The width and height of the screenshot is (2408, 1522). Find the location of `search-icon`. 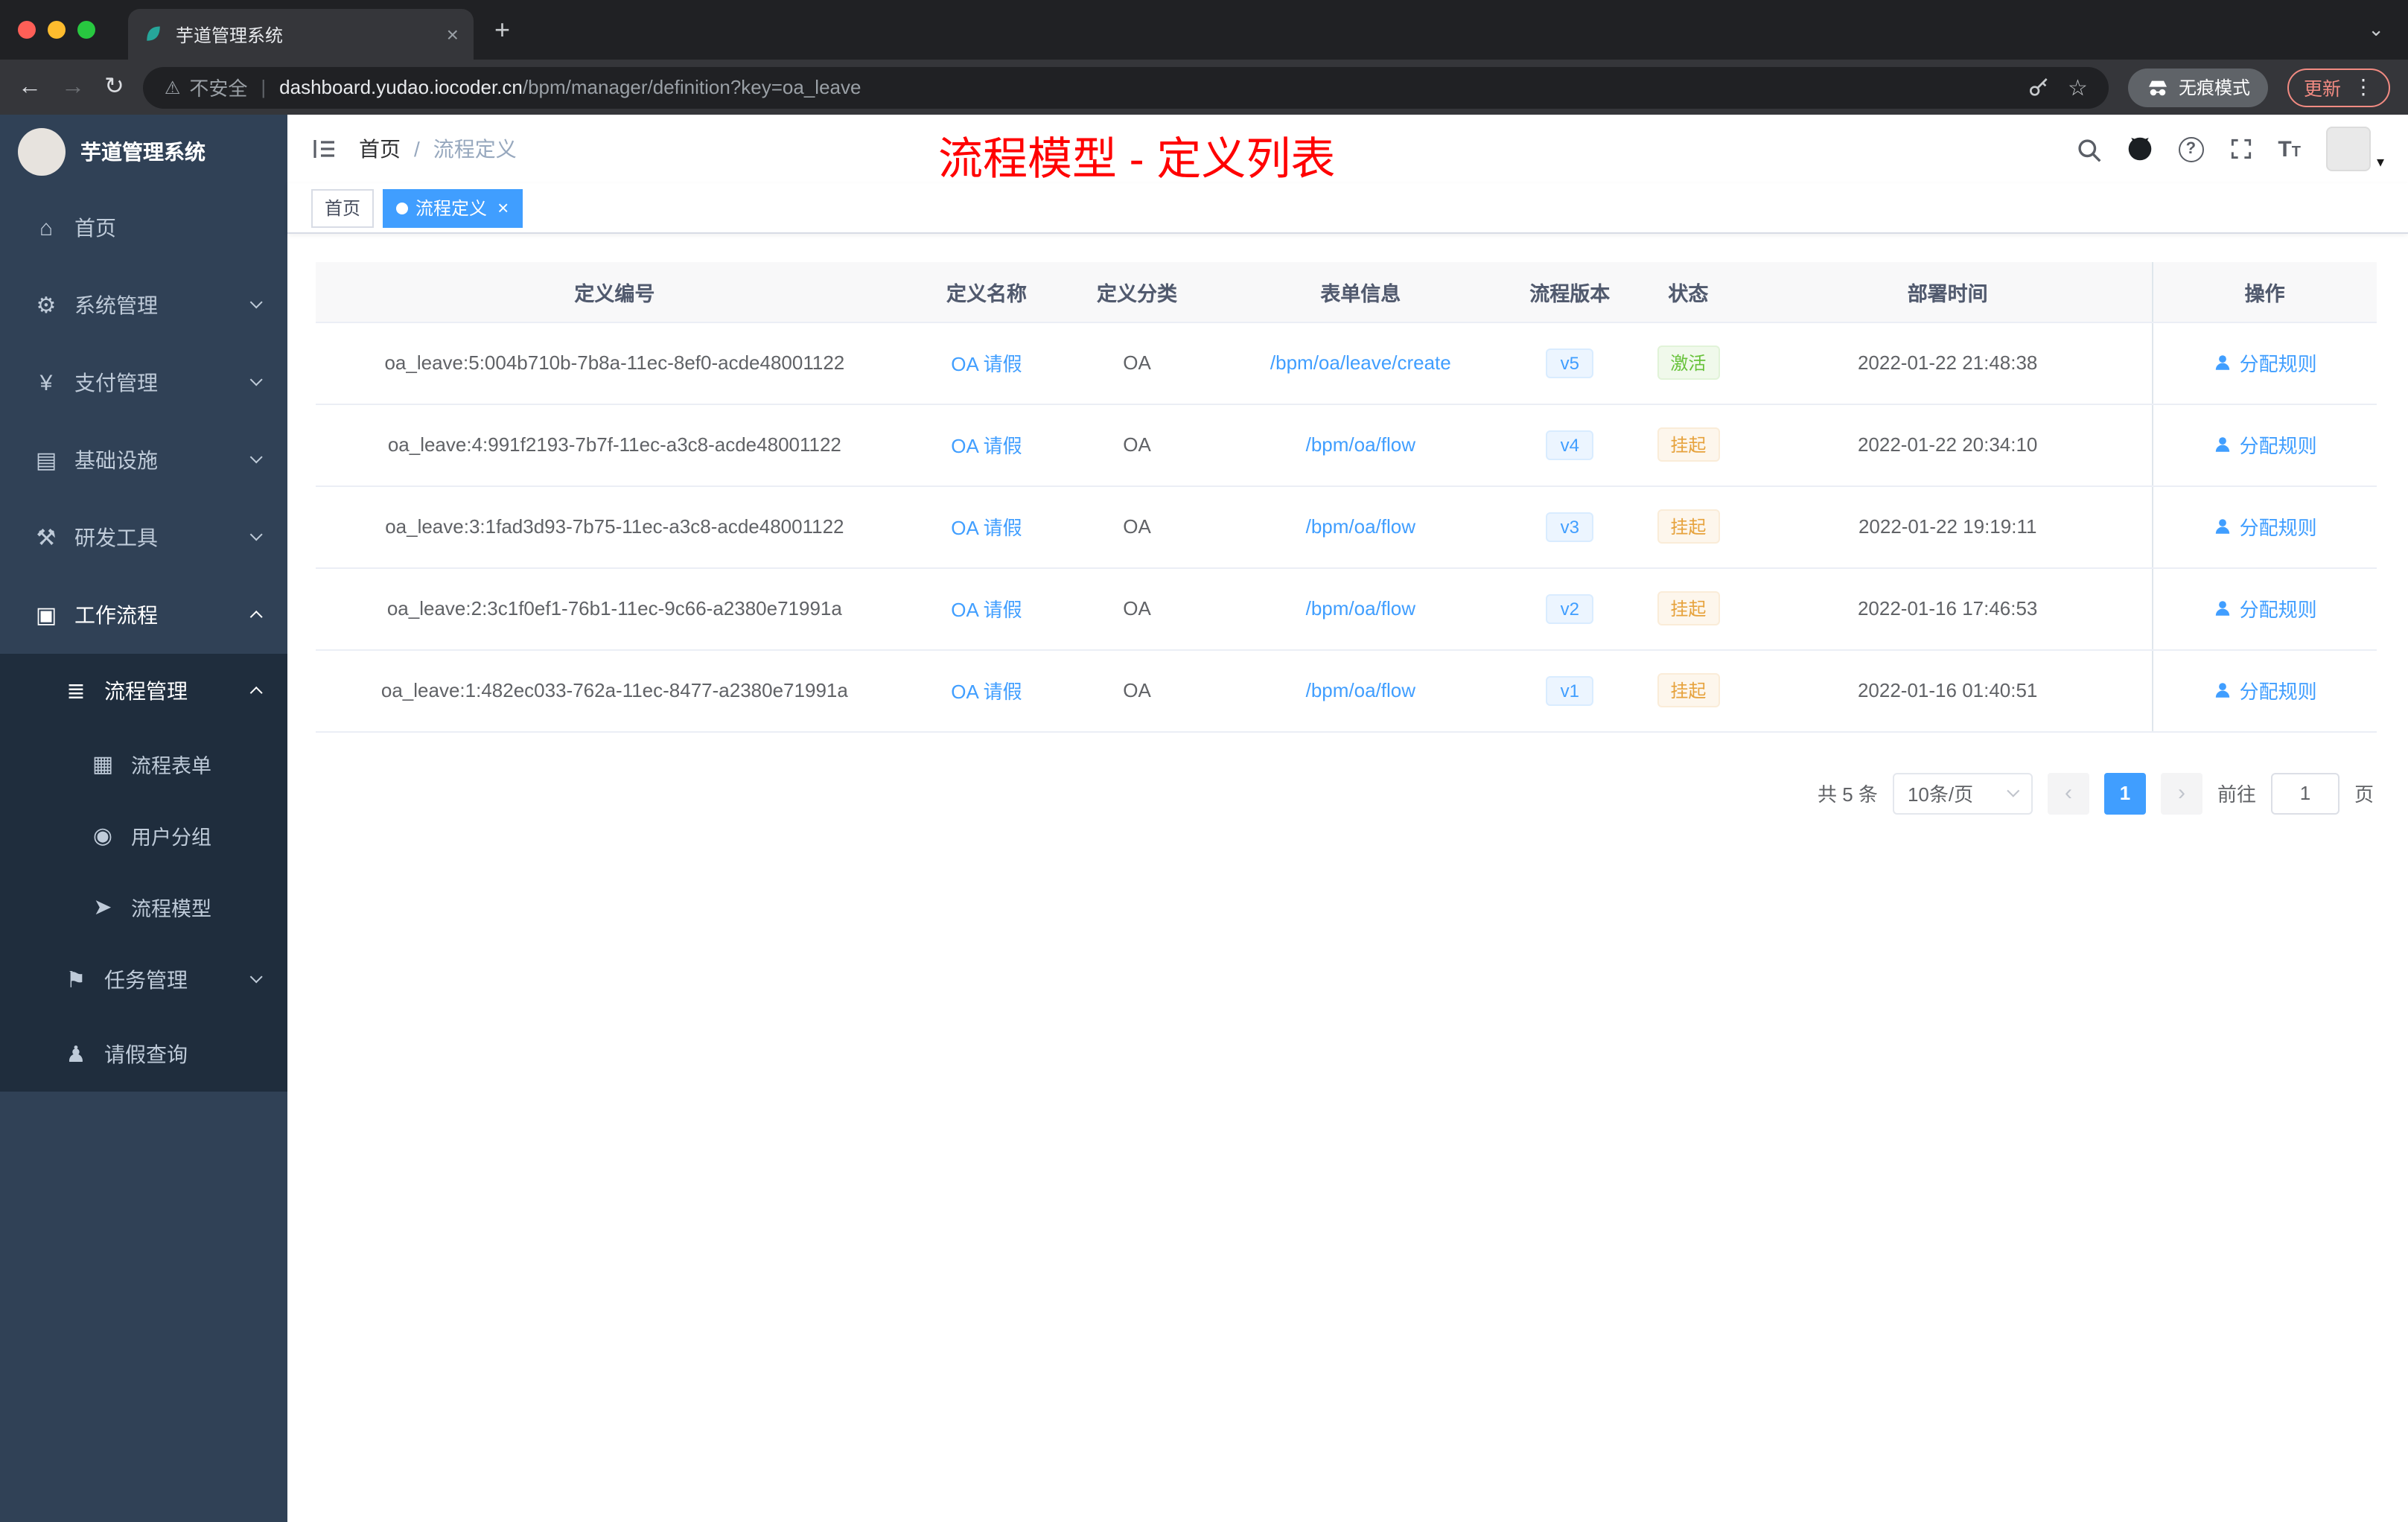

search-icon is located at coordinates (2087, 149).